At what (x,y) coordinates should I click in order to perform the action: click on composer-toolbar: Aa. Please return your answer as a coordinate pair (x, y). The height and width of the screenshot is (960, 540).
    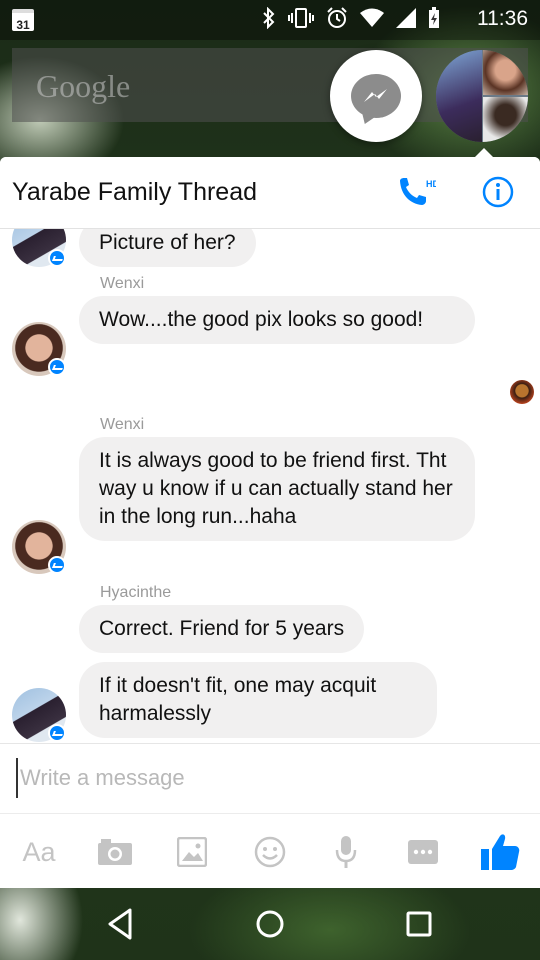
    Looking at the image, I should click on (270, 850).